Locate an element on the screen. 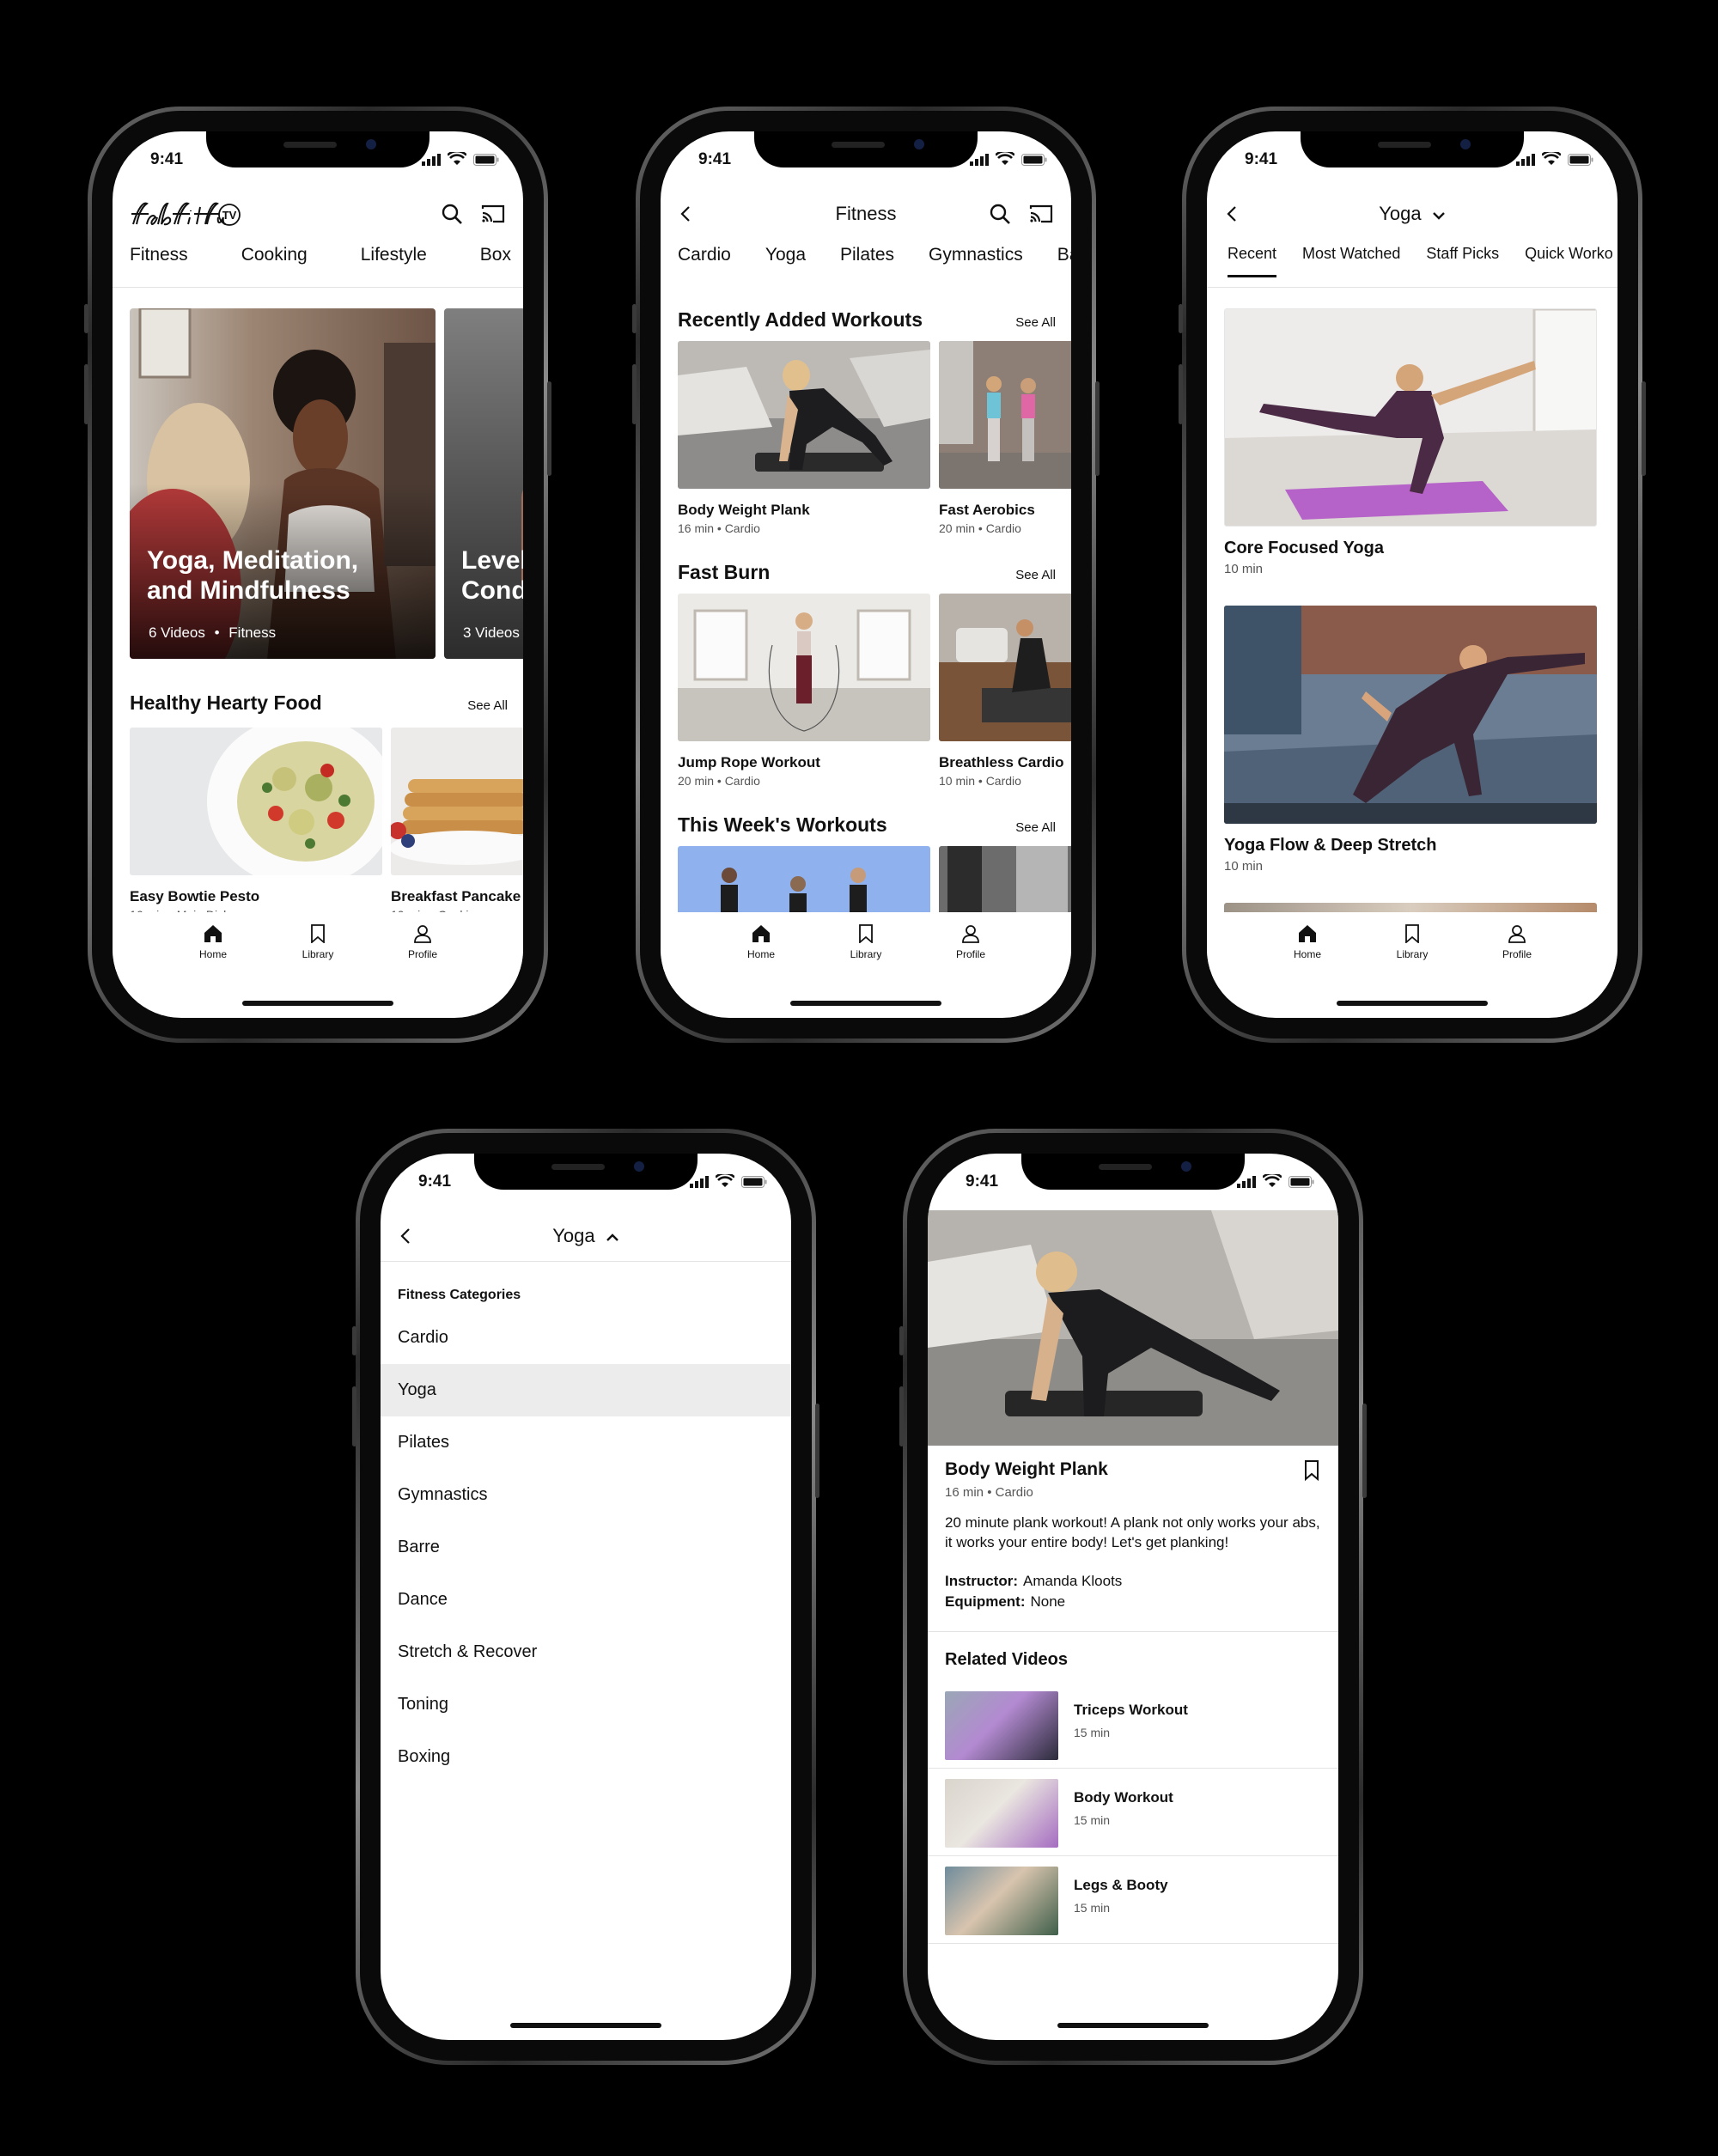 Image resolution: width=1718 pixels, height=2156 pixels. category-item: Cardio is located at coordinates (586, 1338).